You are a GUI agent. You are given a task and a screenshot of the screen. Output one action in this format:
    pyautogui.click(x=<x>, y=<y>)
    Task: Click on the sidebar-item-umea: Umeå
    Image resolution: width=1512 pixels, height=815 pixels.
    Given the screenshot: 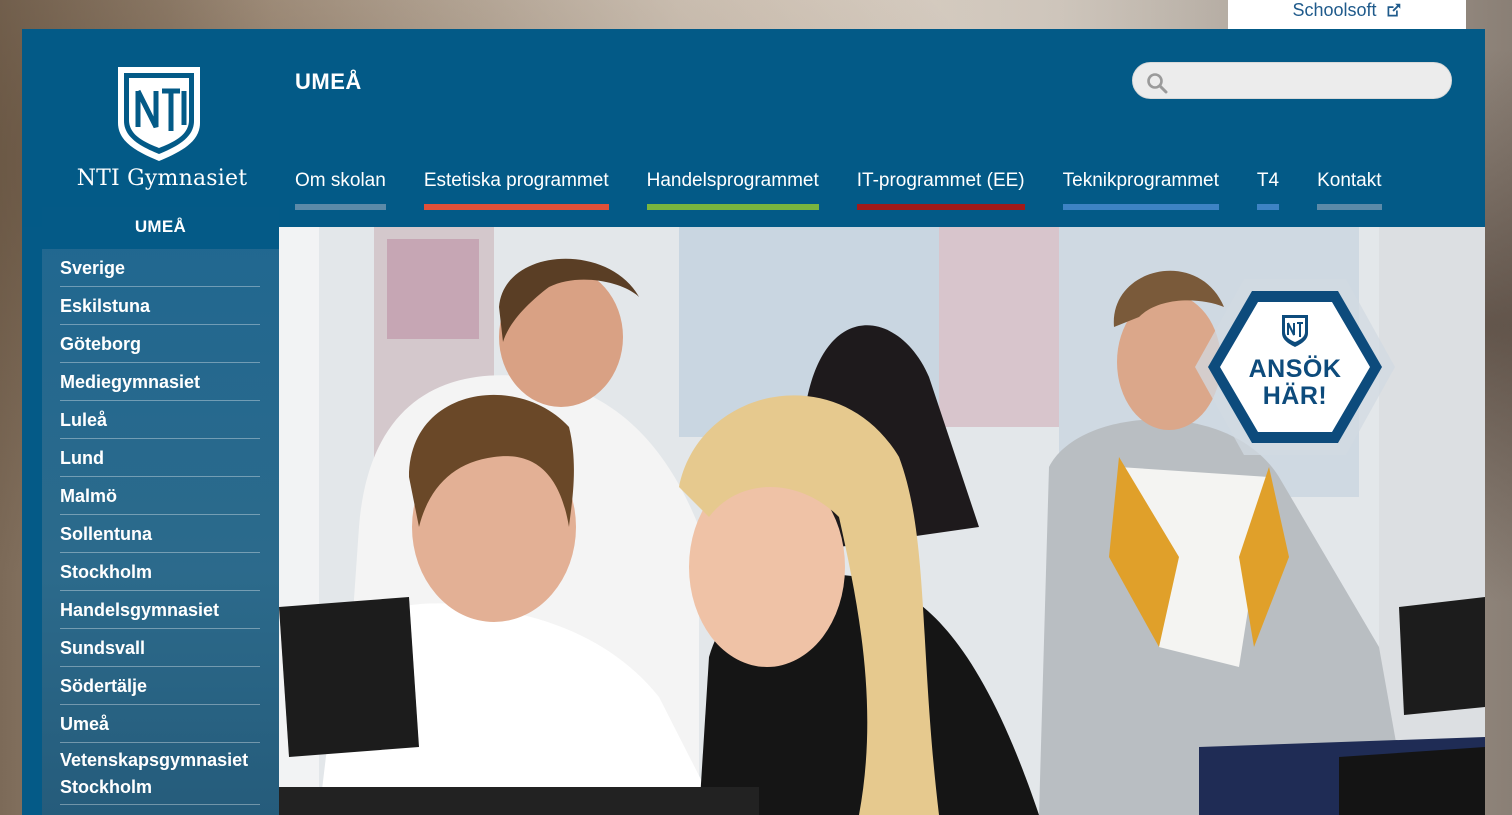 What is the action you would take?
    pyautogui.click(x=160, y=724)
    